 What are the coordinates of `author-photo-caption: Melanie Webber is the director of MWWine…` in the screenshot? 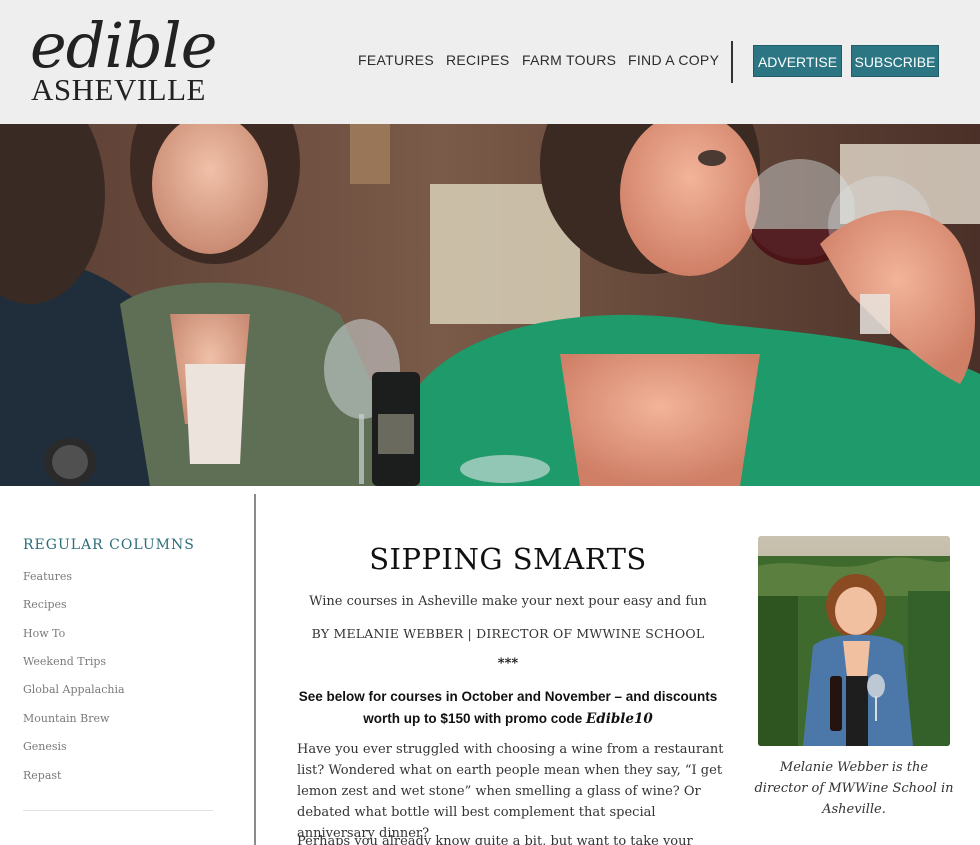 It's located at (854, 788).